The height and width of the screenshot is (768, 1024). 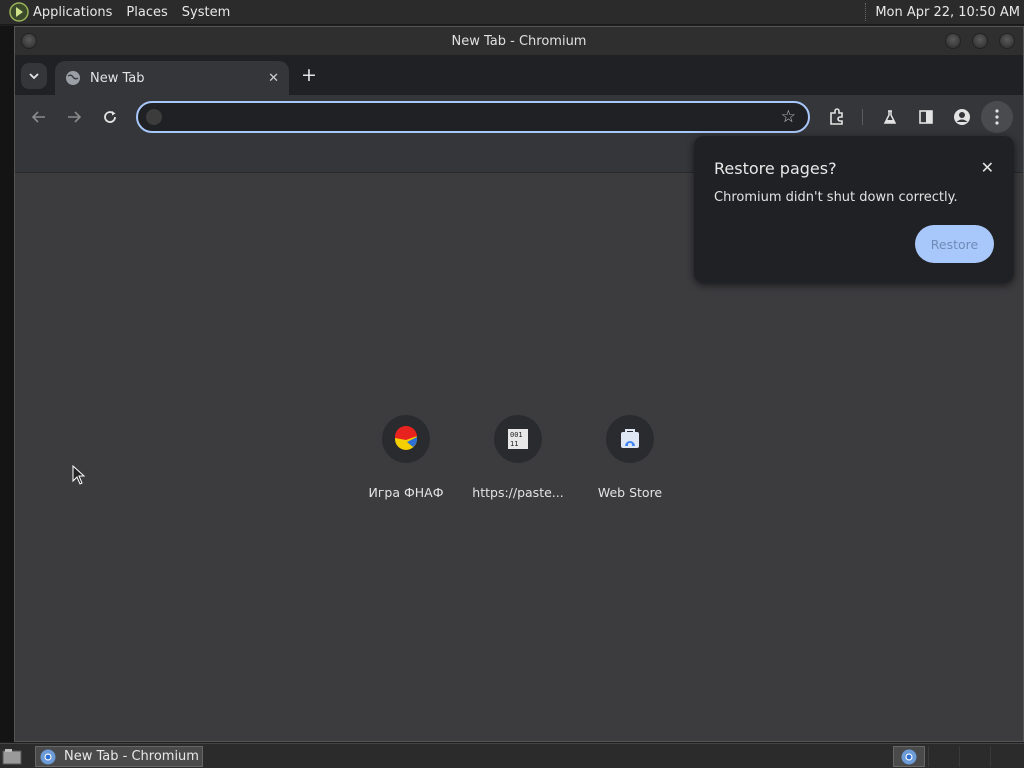 What do you see at coordinates (72, 12) in the screenshot?
I see `menu-applications: Applications` at bounding box center [72, 12].